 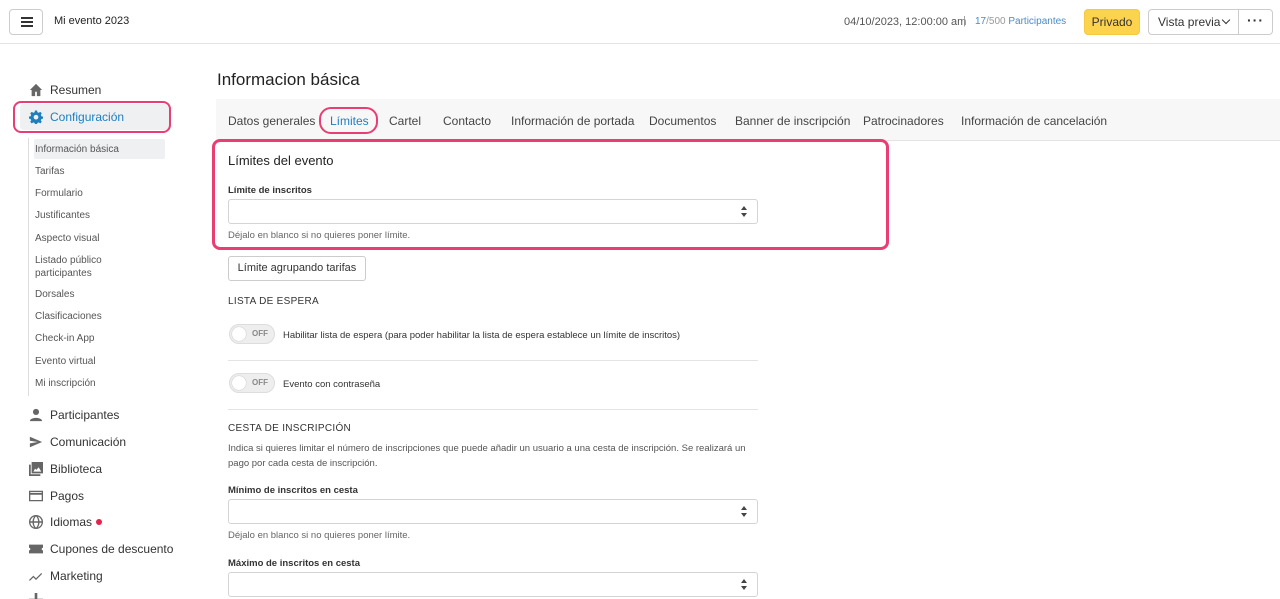 What do you see at coordinates (76, 469) in the screenshot?
I see `sidebar-item-label: Biblioteca` at bounding box center [76, 469].